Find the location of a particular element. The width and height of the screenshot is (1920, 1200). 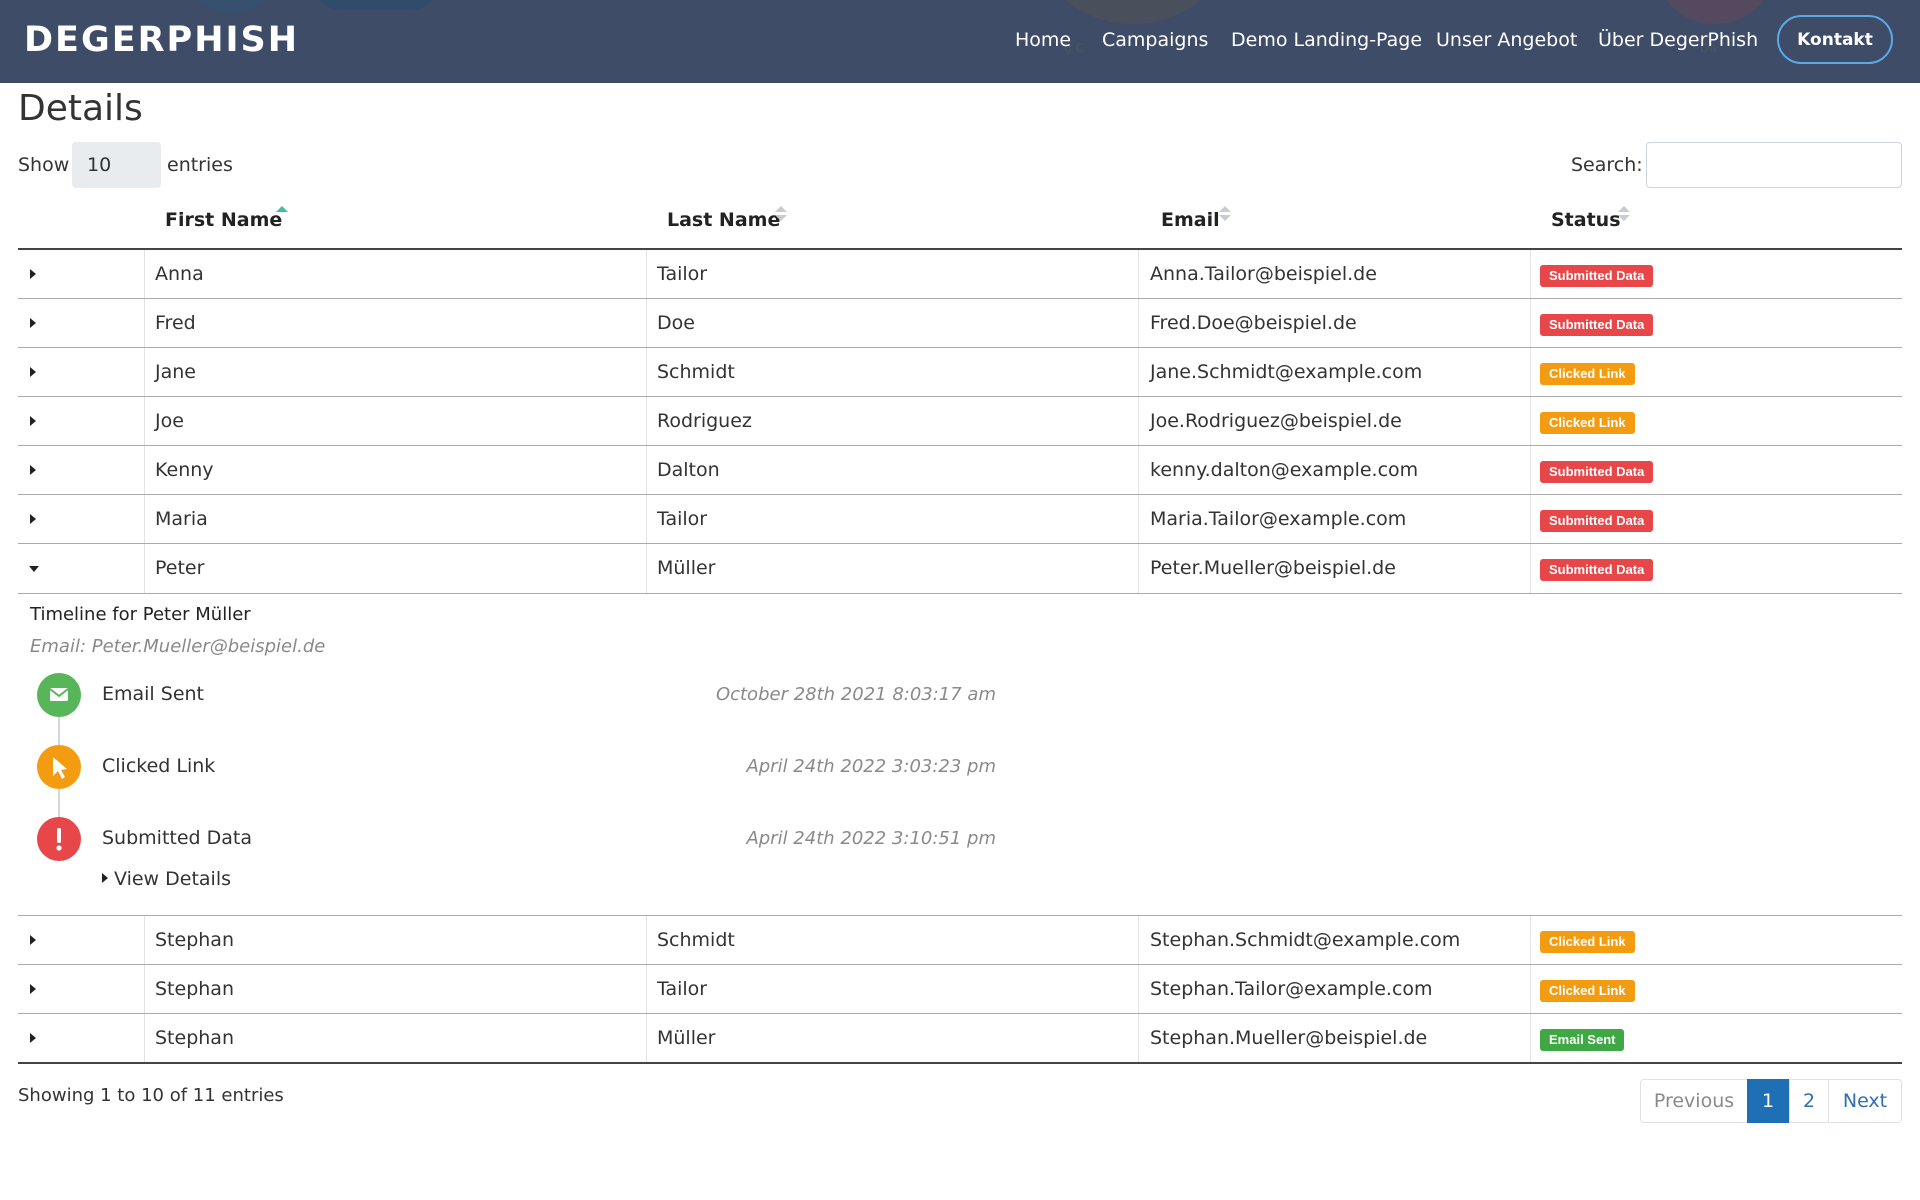

page-length-select: 10 is located at coordinates (116, 165).